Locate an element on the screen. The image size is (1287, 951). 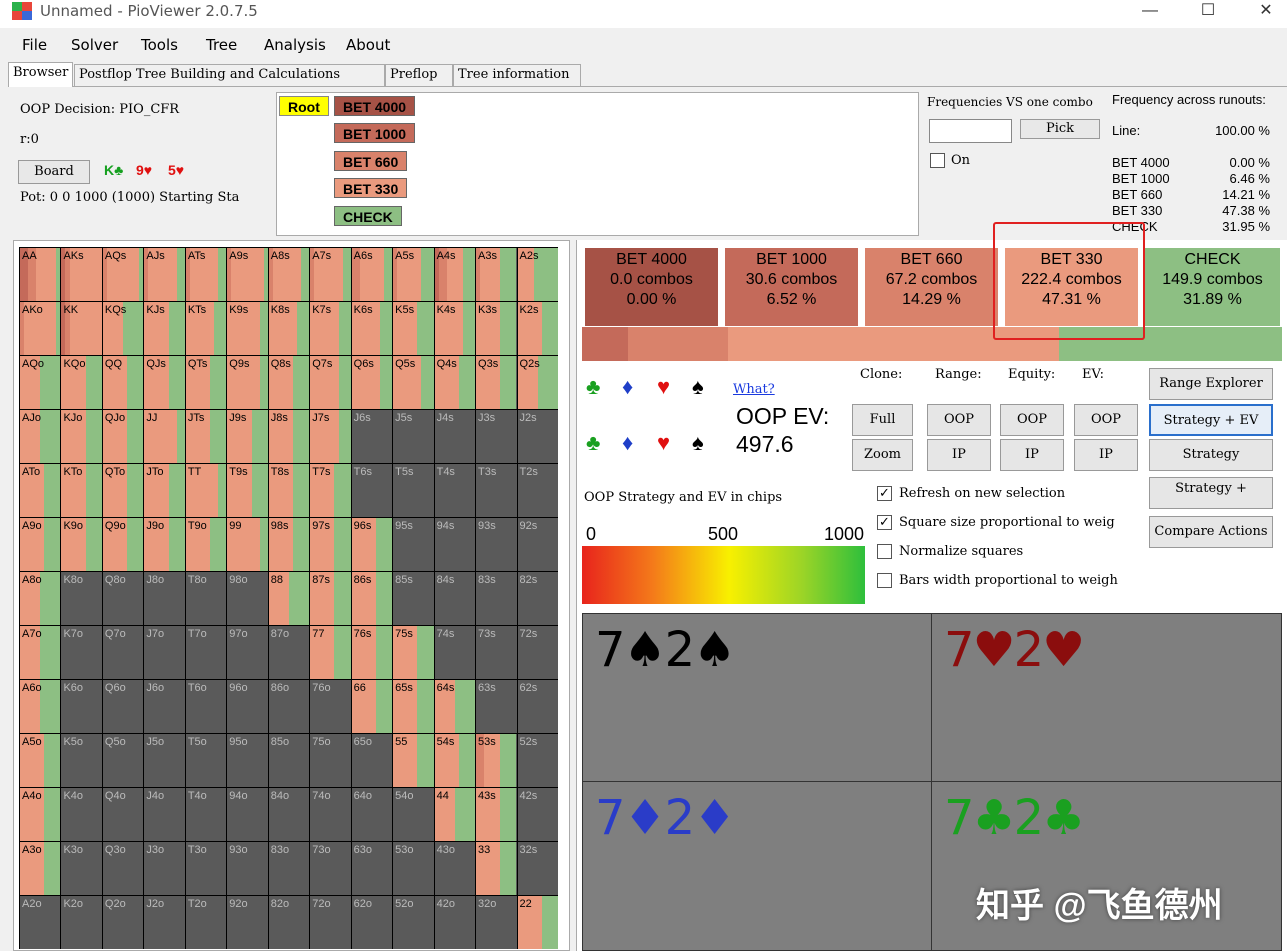
hand-cell: TT is located at coordinates (206, 490).